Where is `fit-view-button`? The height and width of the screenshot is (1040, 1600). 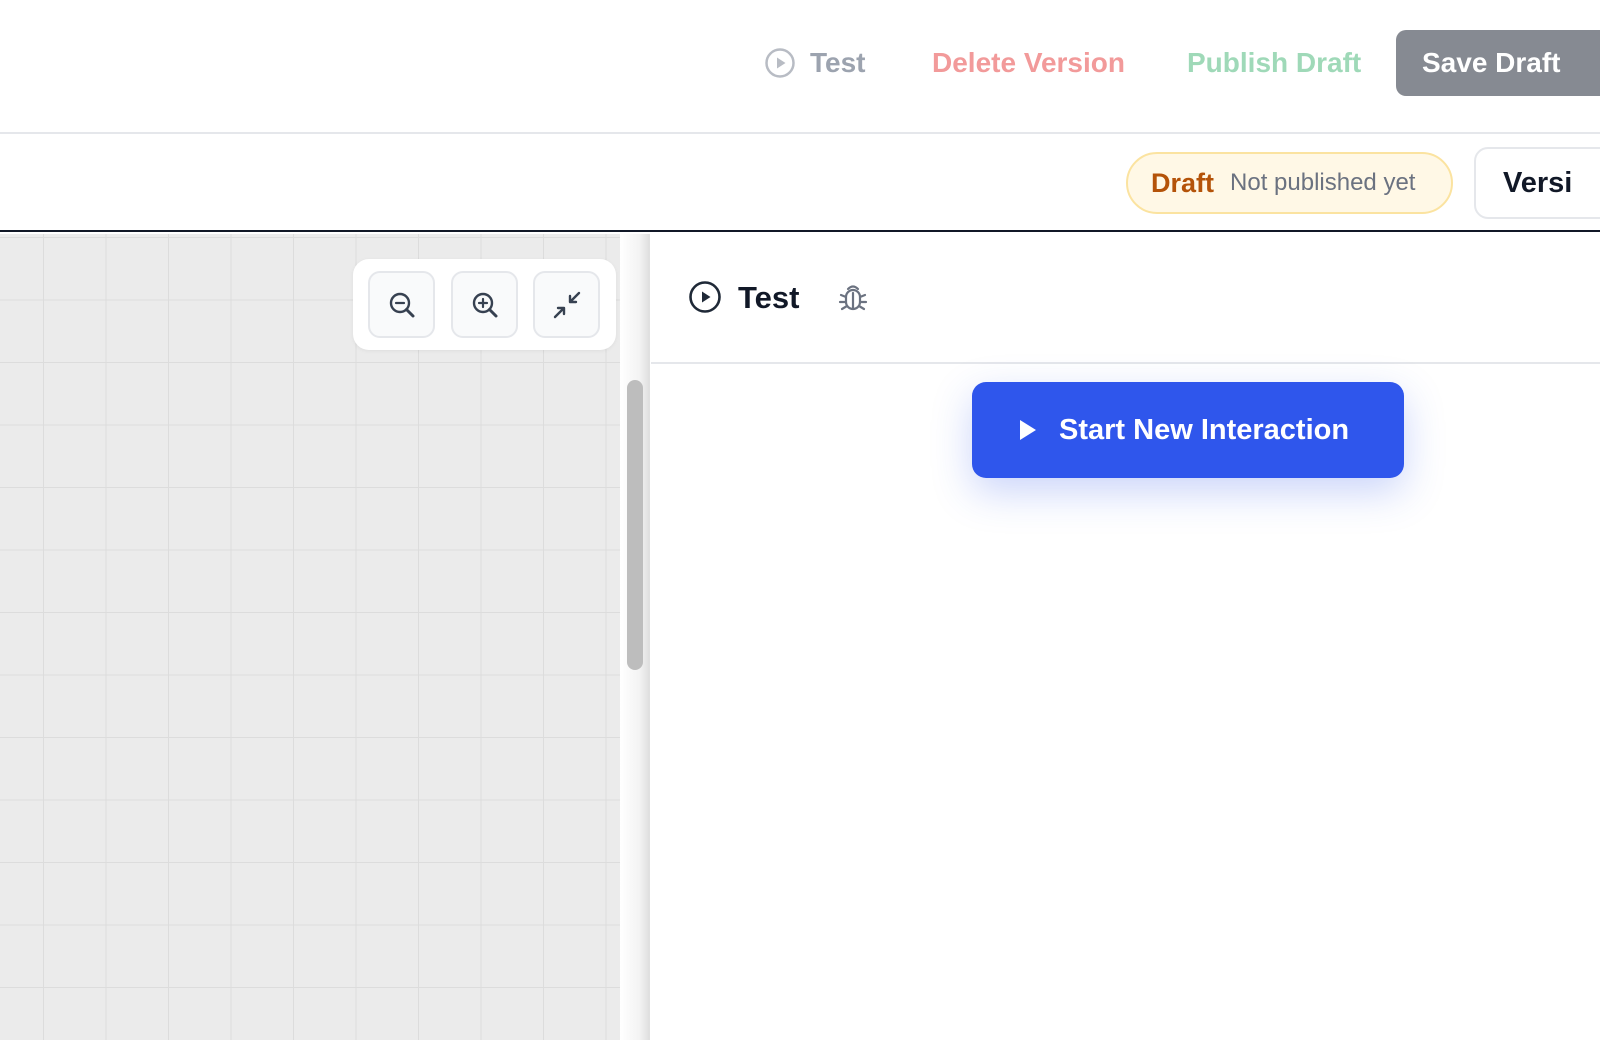
fit-view-button is located at coordinates (566, 304).